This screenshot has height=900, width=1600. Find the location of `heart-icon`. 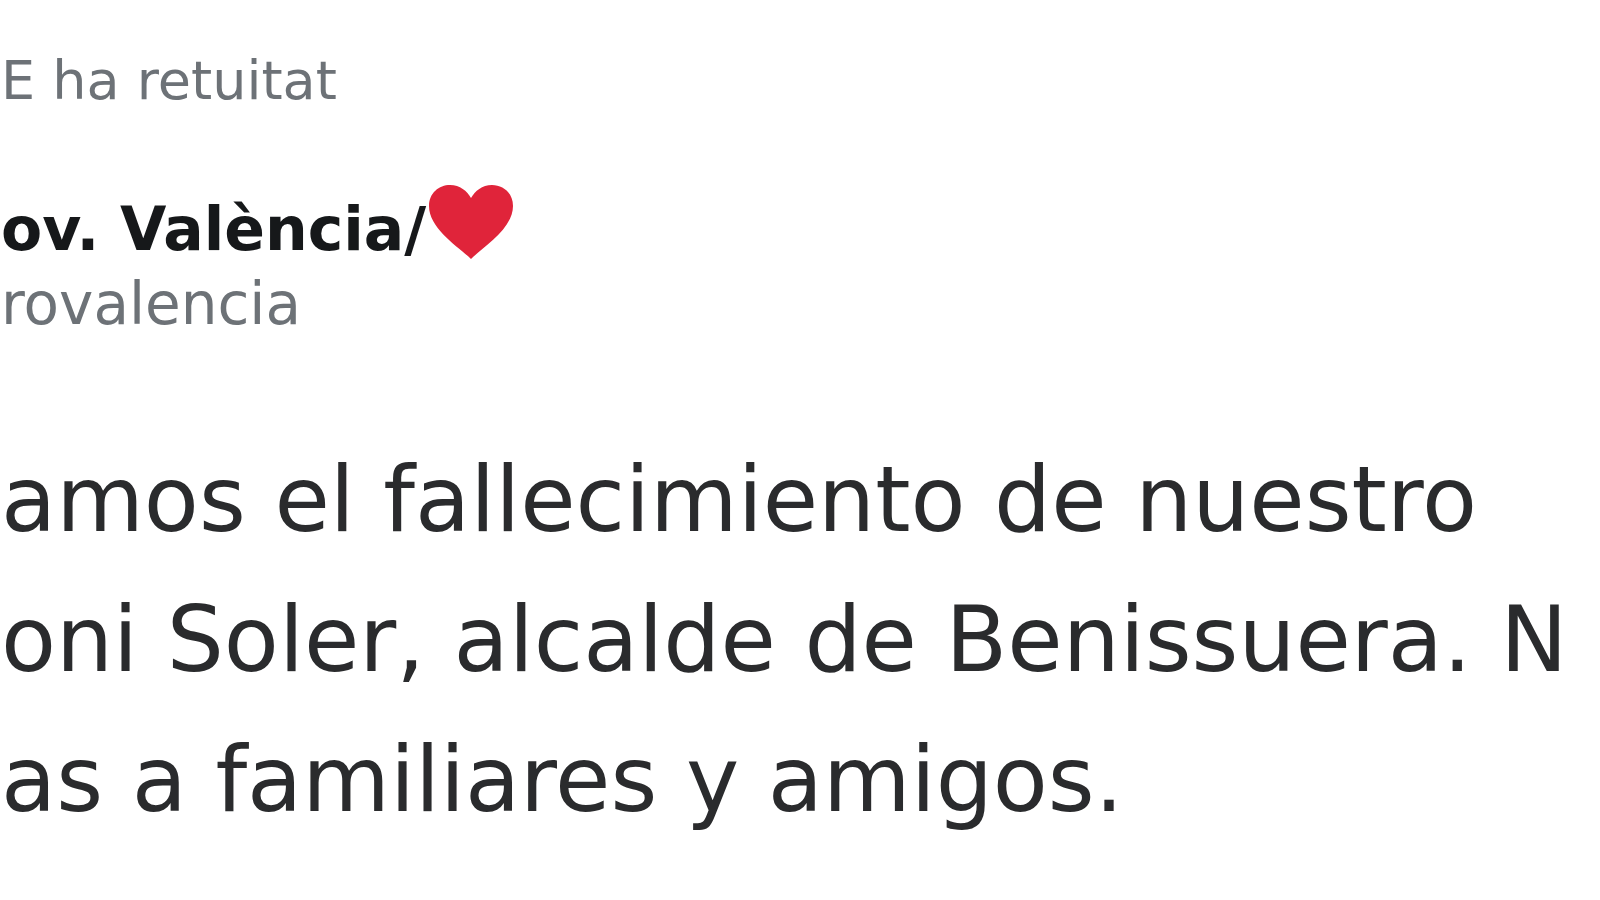

heart-icon is located at coordinates (471, 222).